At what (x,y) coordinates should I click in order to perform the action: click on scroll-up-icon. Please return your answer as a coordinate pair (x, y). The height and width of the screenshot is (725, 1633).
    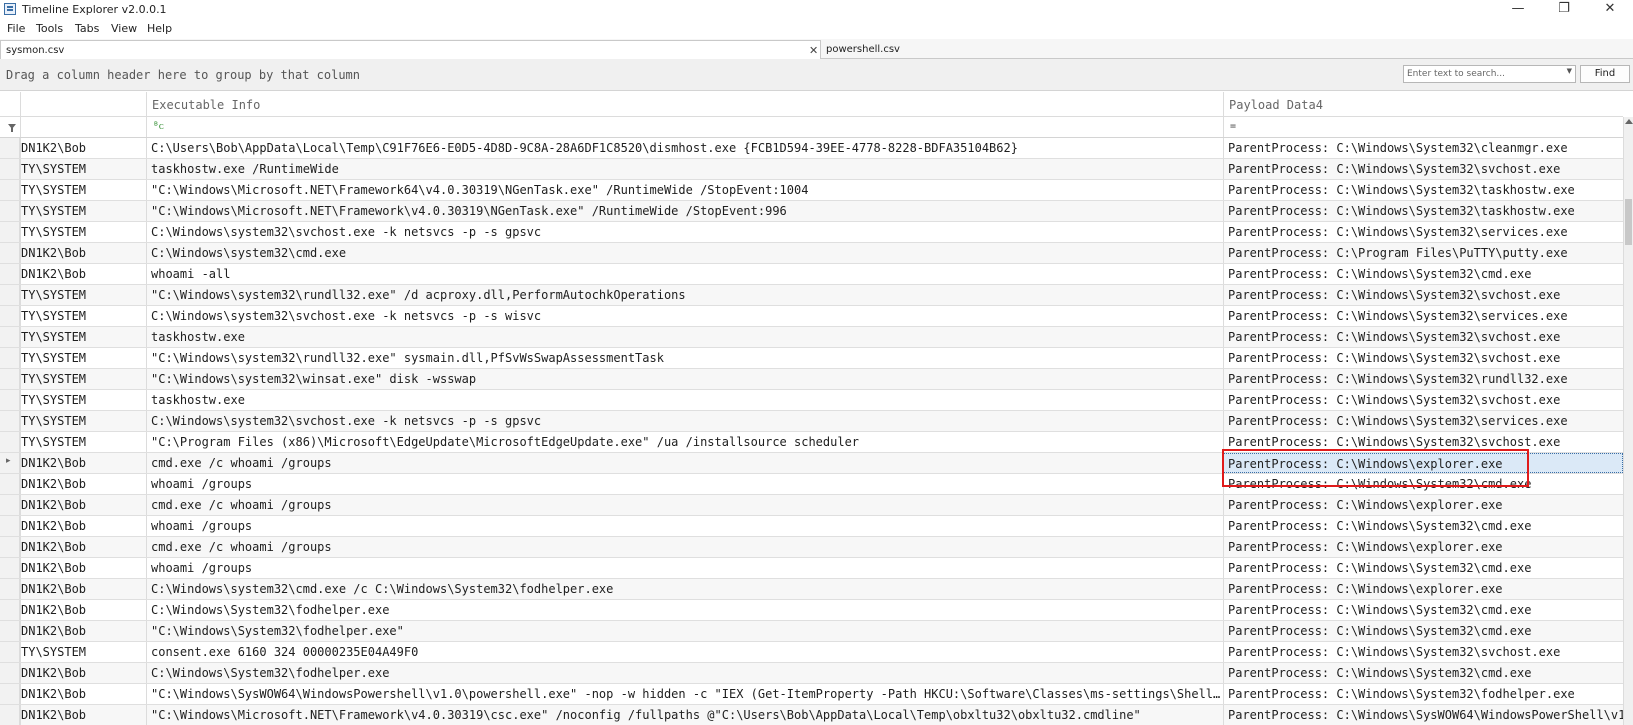
    Looking at the image, I should click on (1629, 121).